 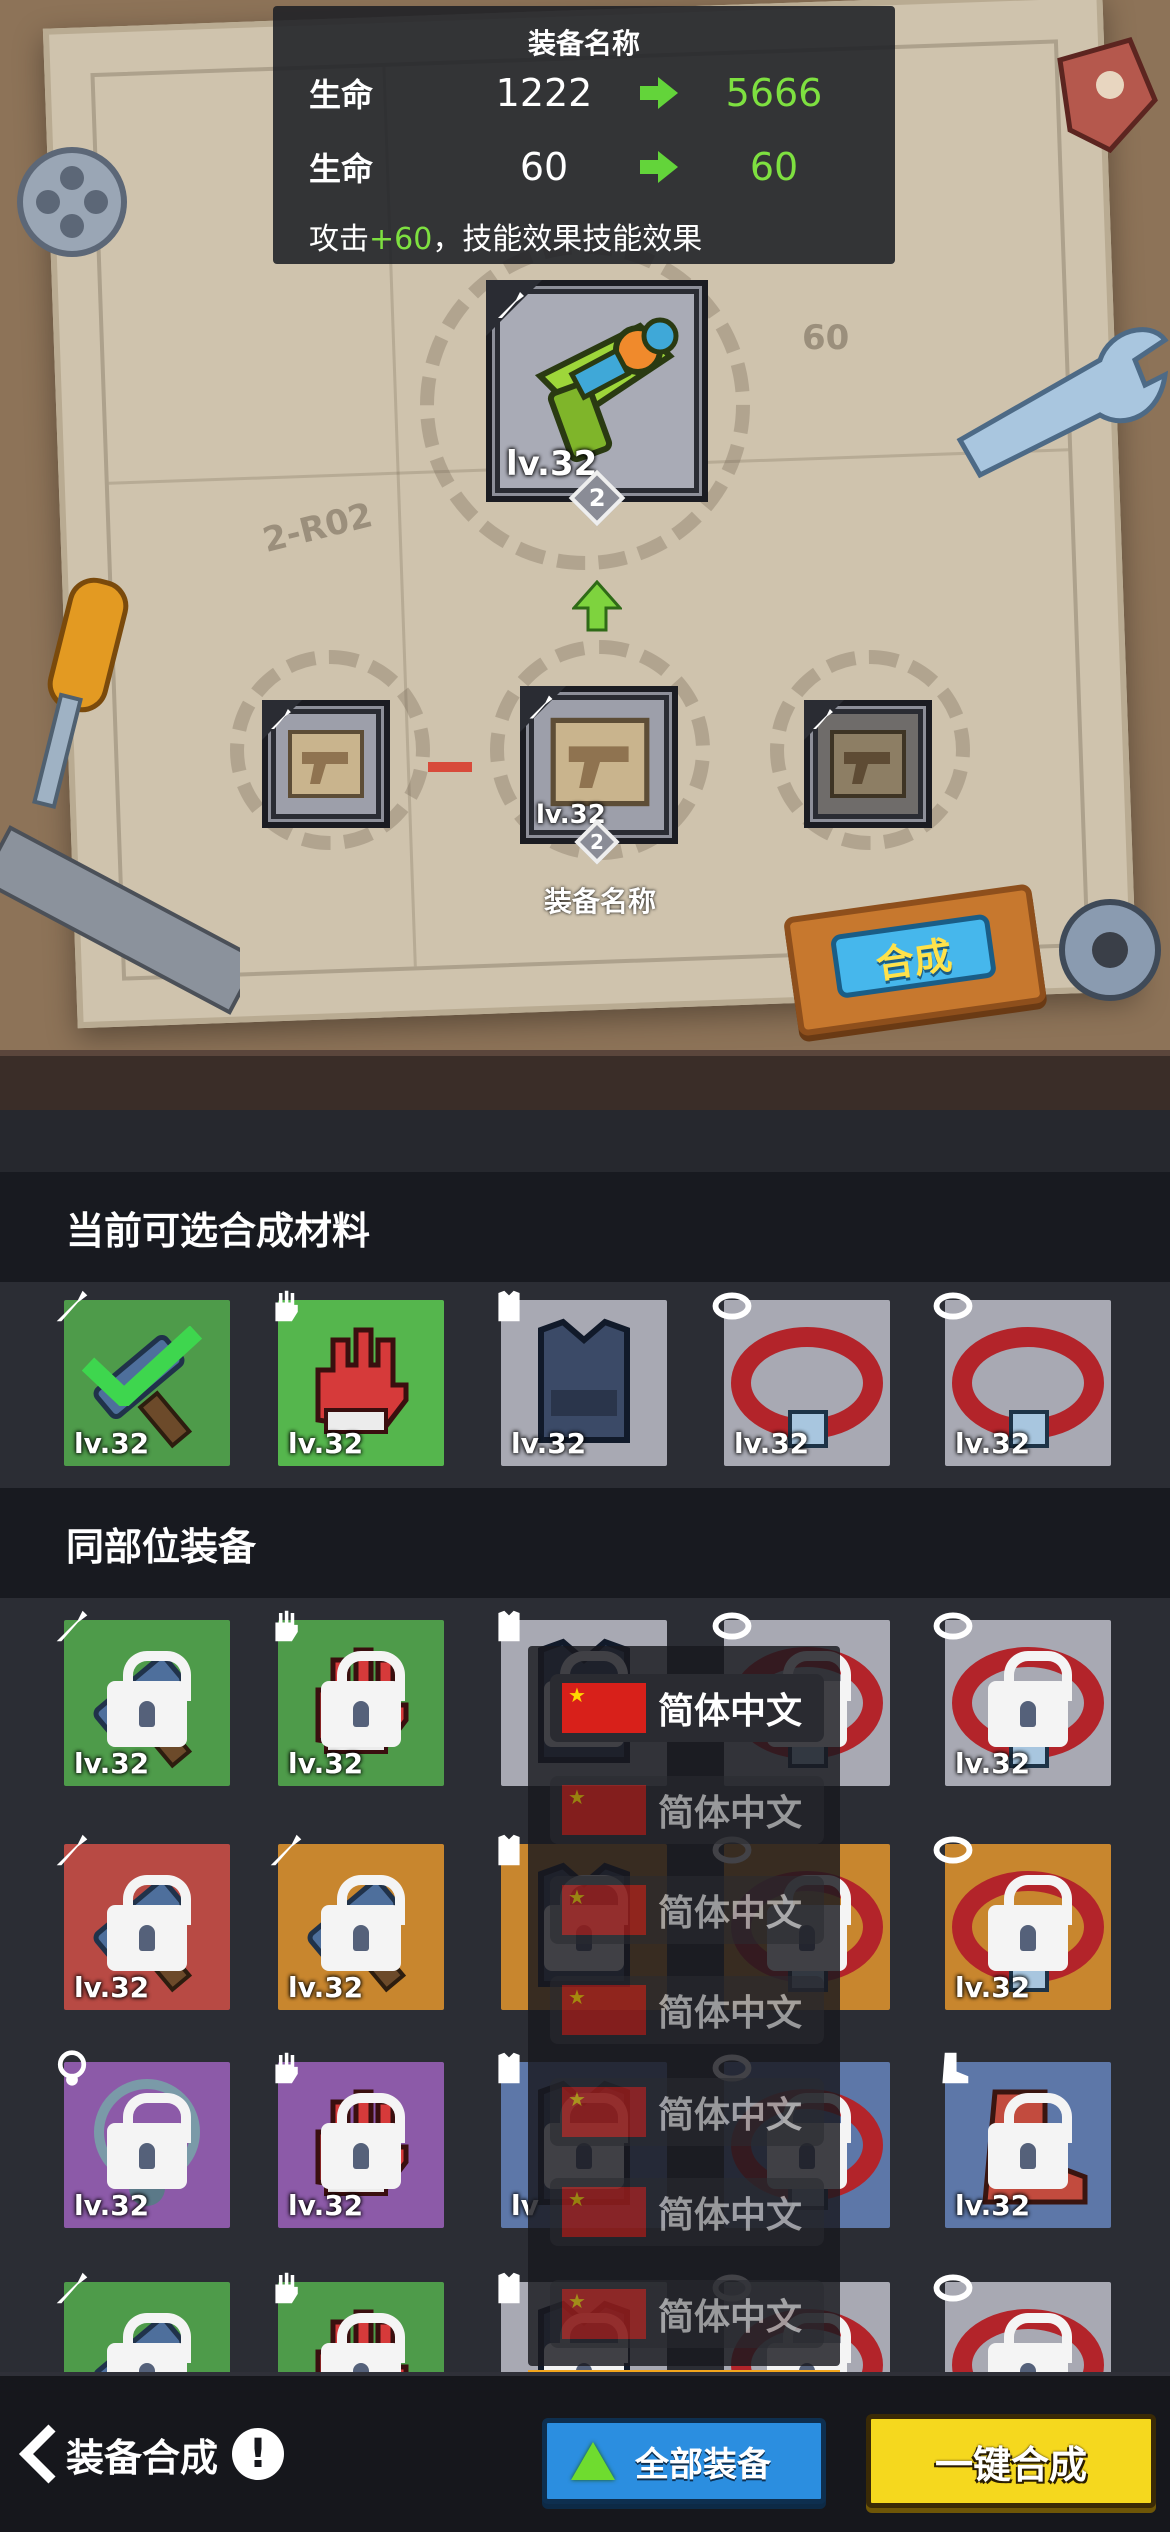 What do you see at coordinates (583, 43) in the screenshot?
I see `equipment-name: 装备名称` at bounding box center [583, 43].